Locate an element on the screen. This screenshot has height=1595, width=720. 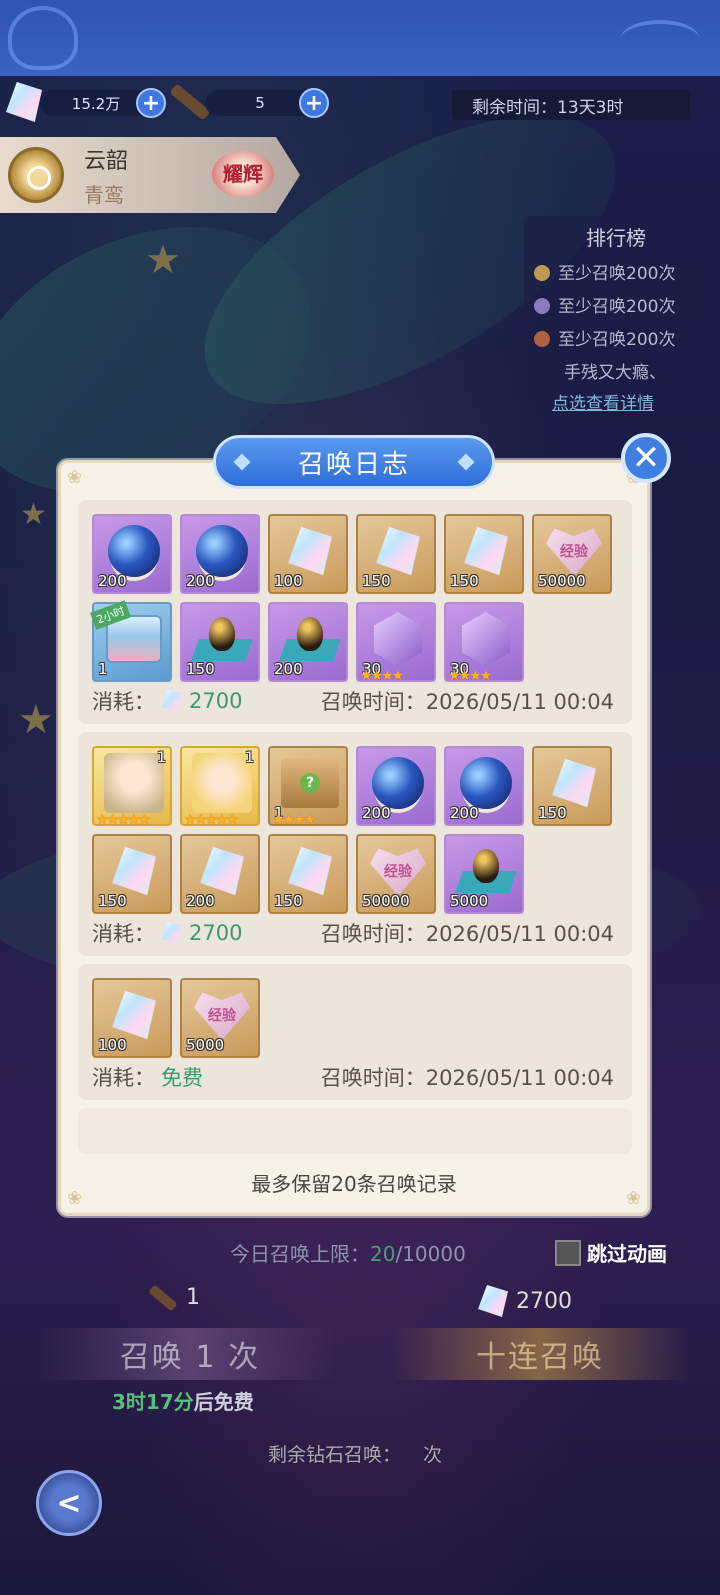
ranking-tip: 手残又大瘾、 is located at coordinates (615, 373).